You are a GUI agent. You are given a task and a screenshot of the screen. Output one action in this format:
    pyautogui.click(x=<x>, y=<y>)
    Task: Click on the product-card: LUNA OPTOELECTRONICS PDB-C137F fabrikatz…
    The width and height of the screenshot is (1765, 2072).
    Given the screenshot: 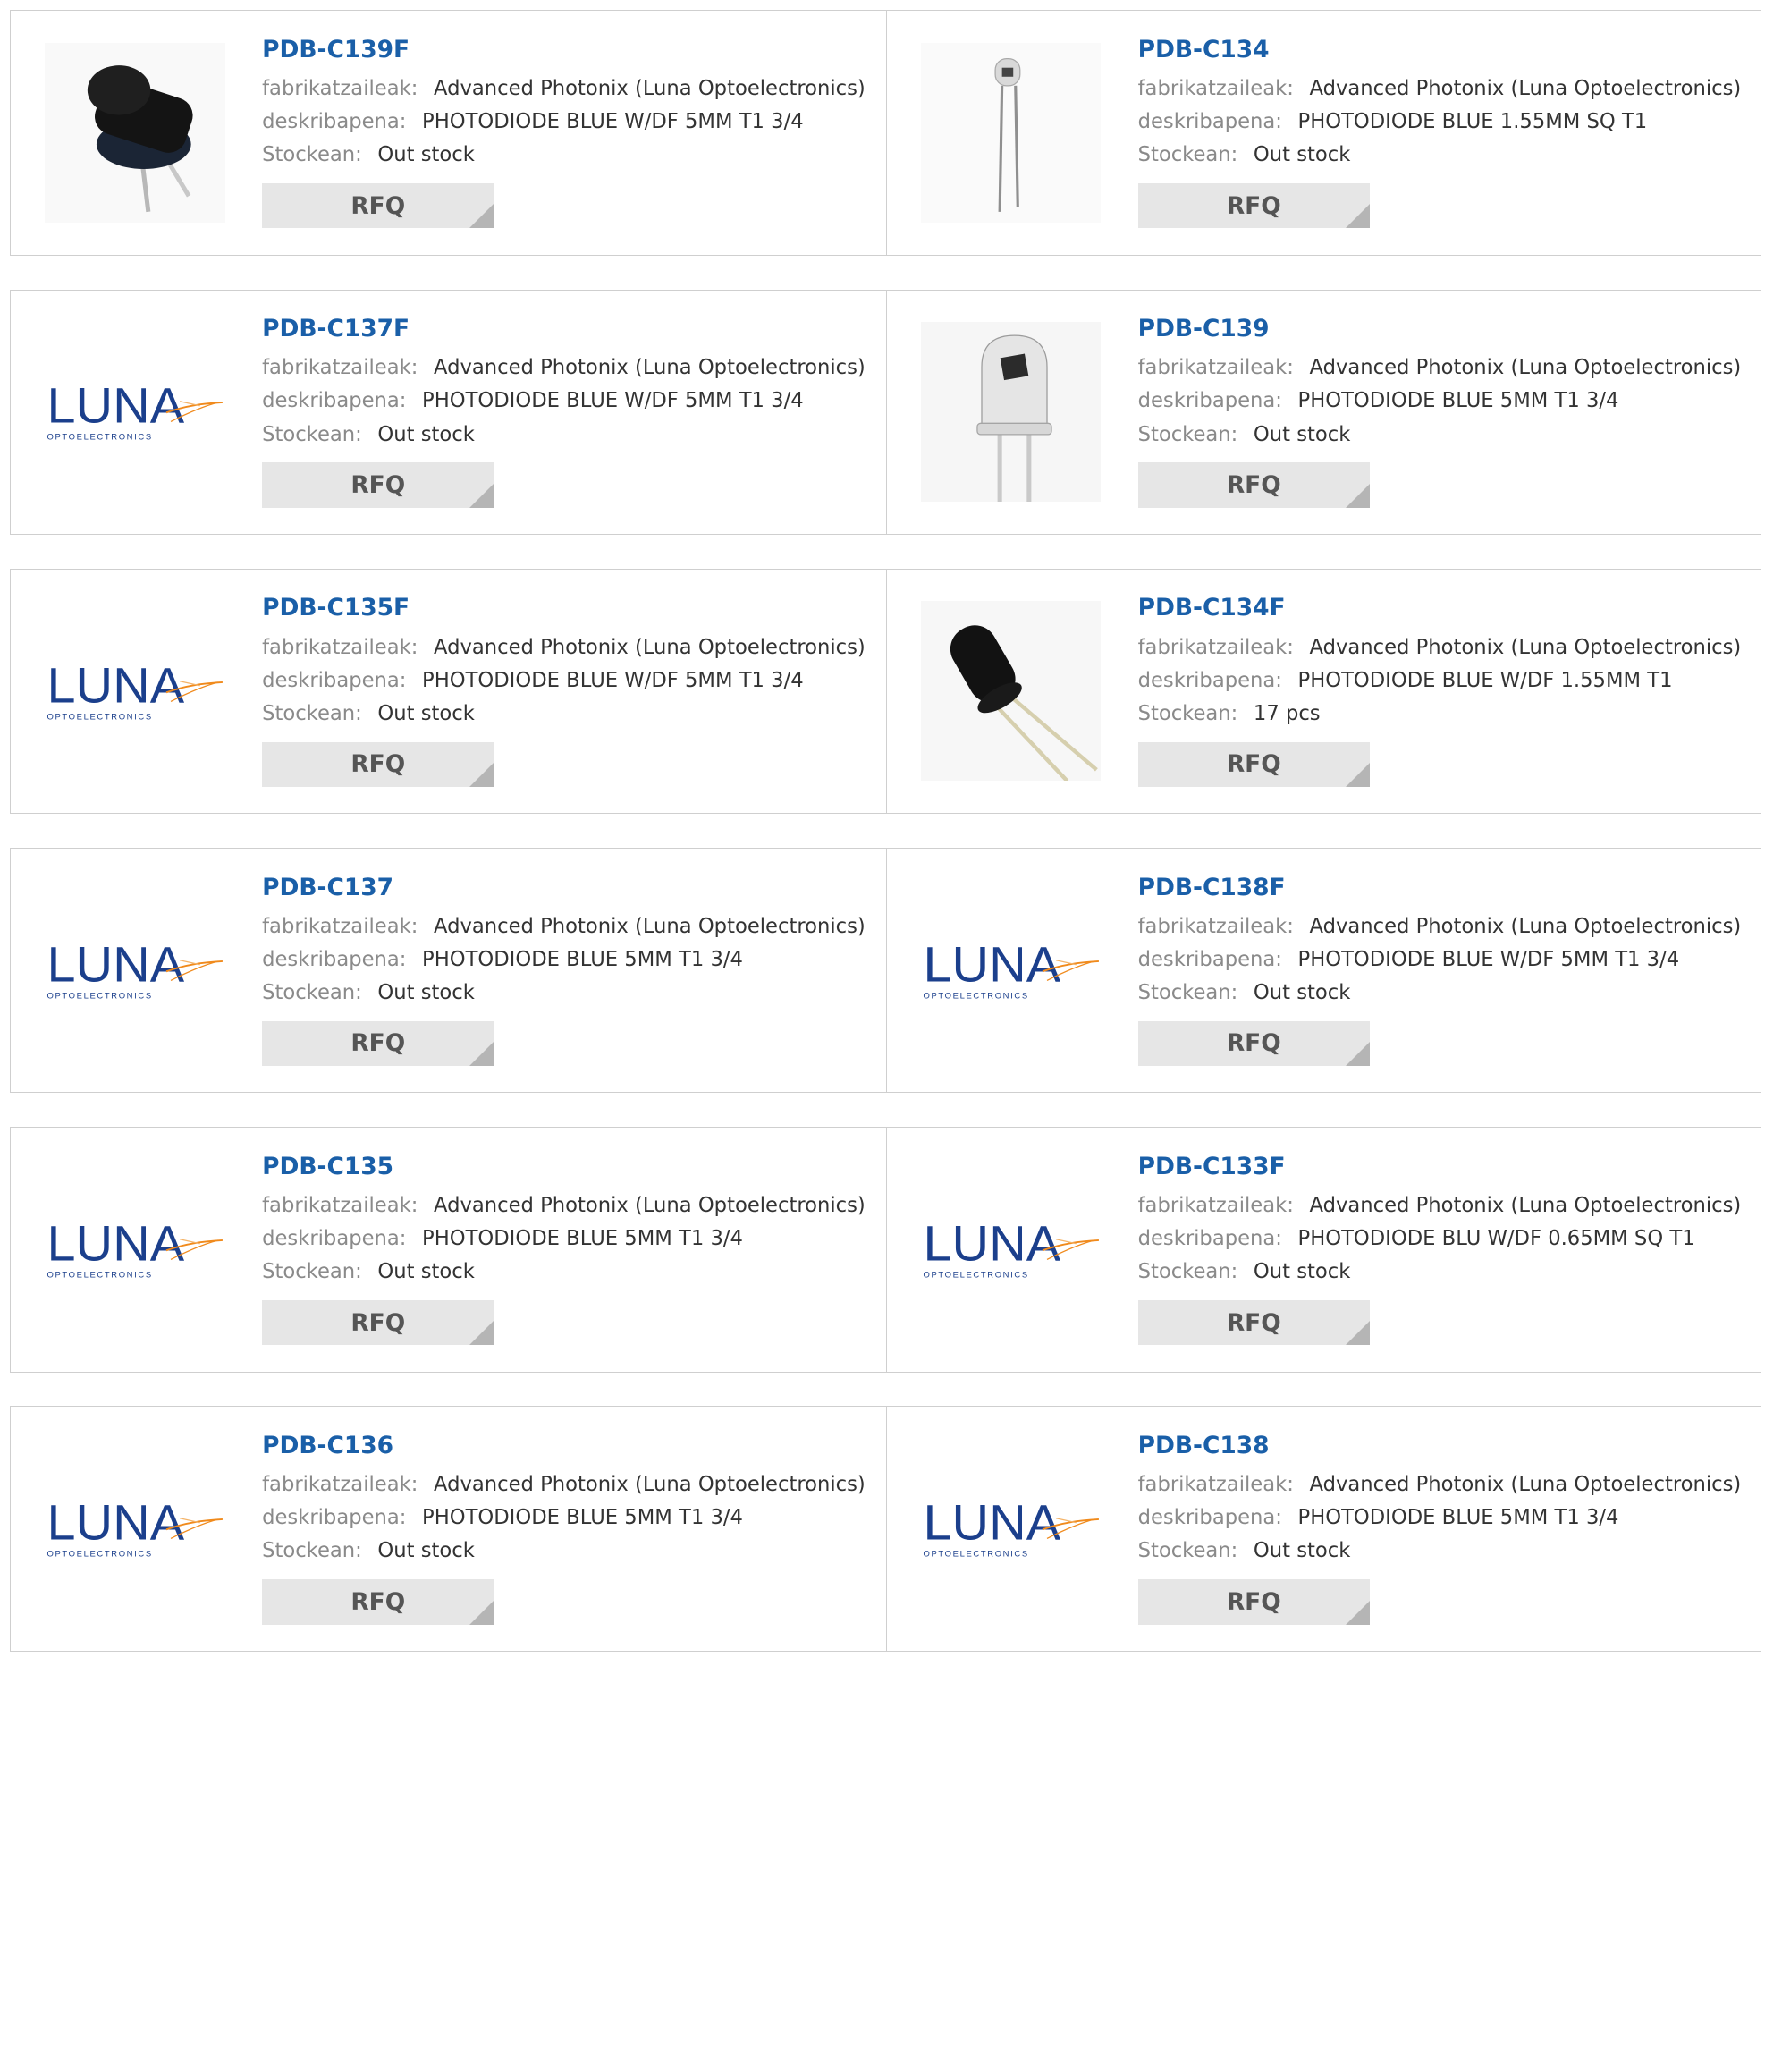 What is the action you would take?
    pyautogui.click(x=449, y=412)
    